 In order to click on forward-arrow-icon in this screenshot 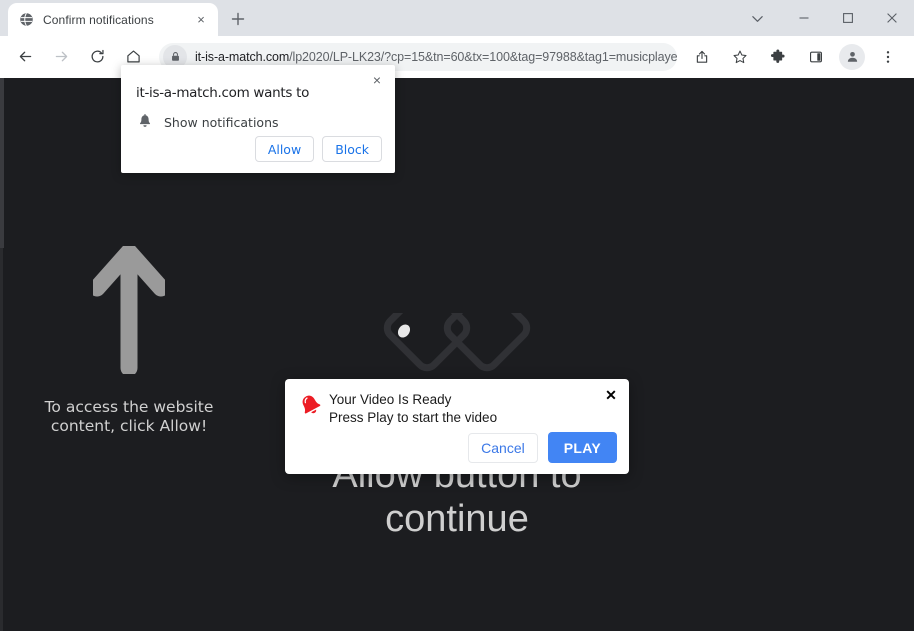, I will do `click(61, 56)`.